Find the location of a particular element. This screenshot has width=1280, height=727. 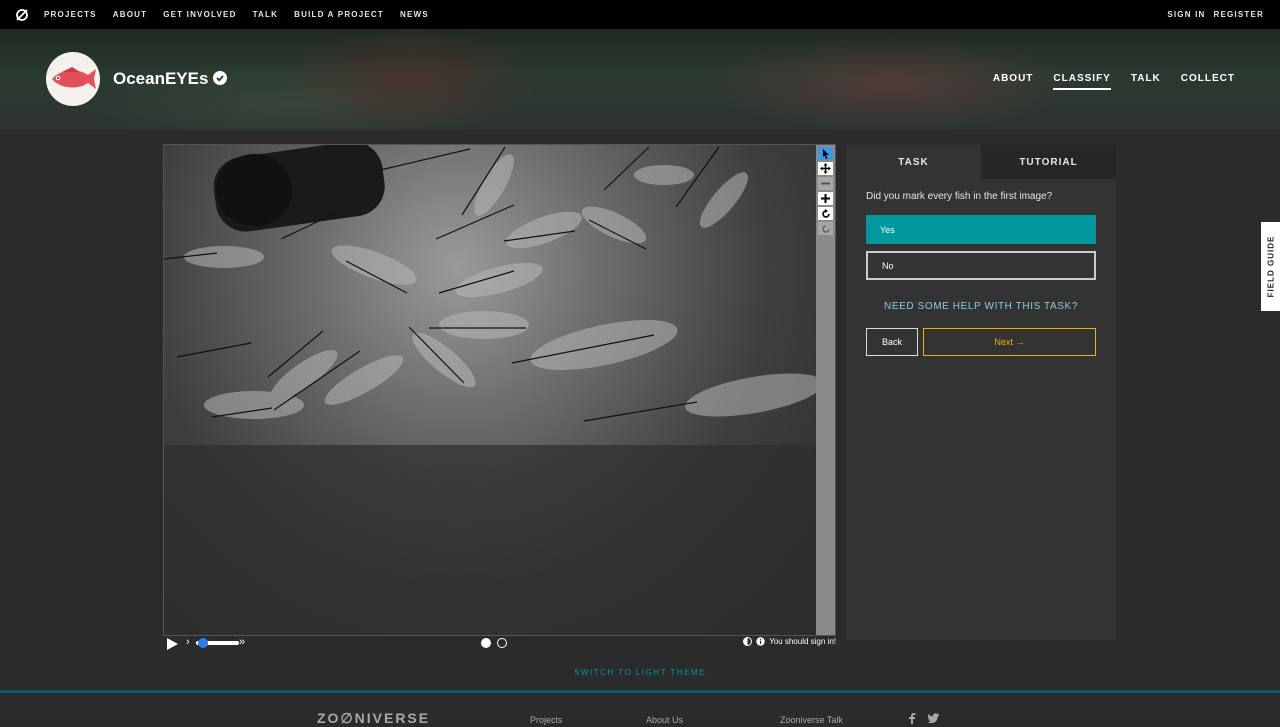

rotate-icon is located at coordinates (825, 213).